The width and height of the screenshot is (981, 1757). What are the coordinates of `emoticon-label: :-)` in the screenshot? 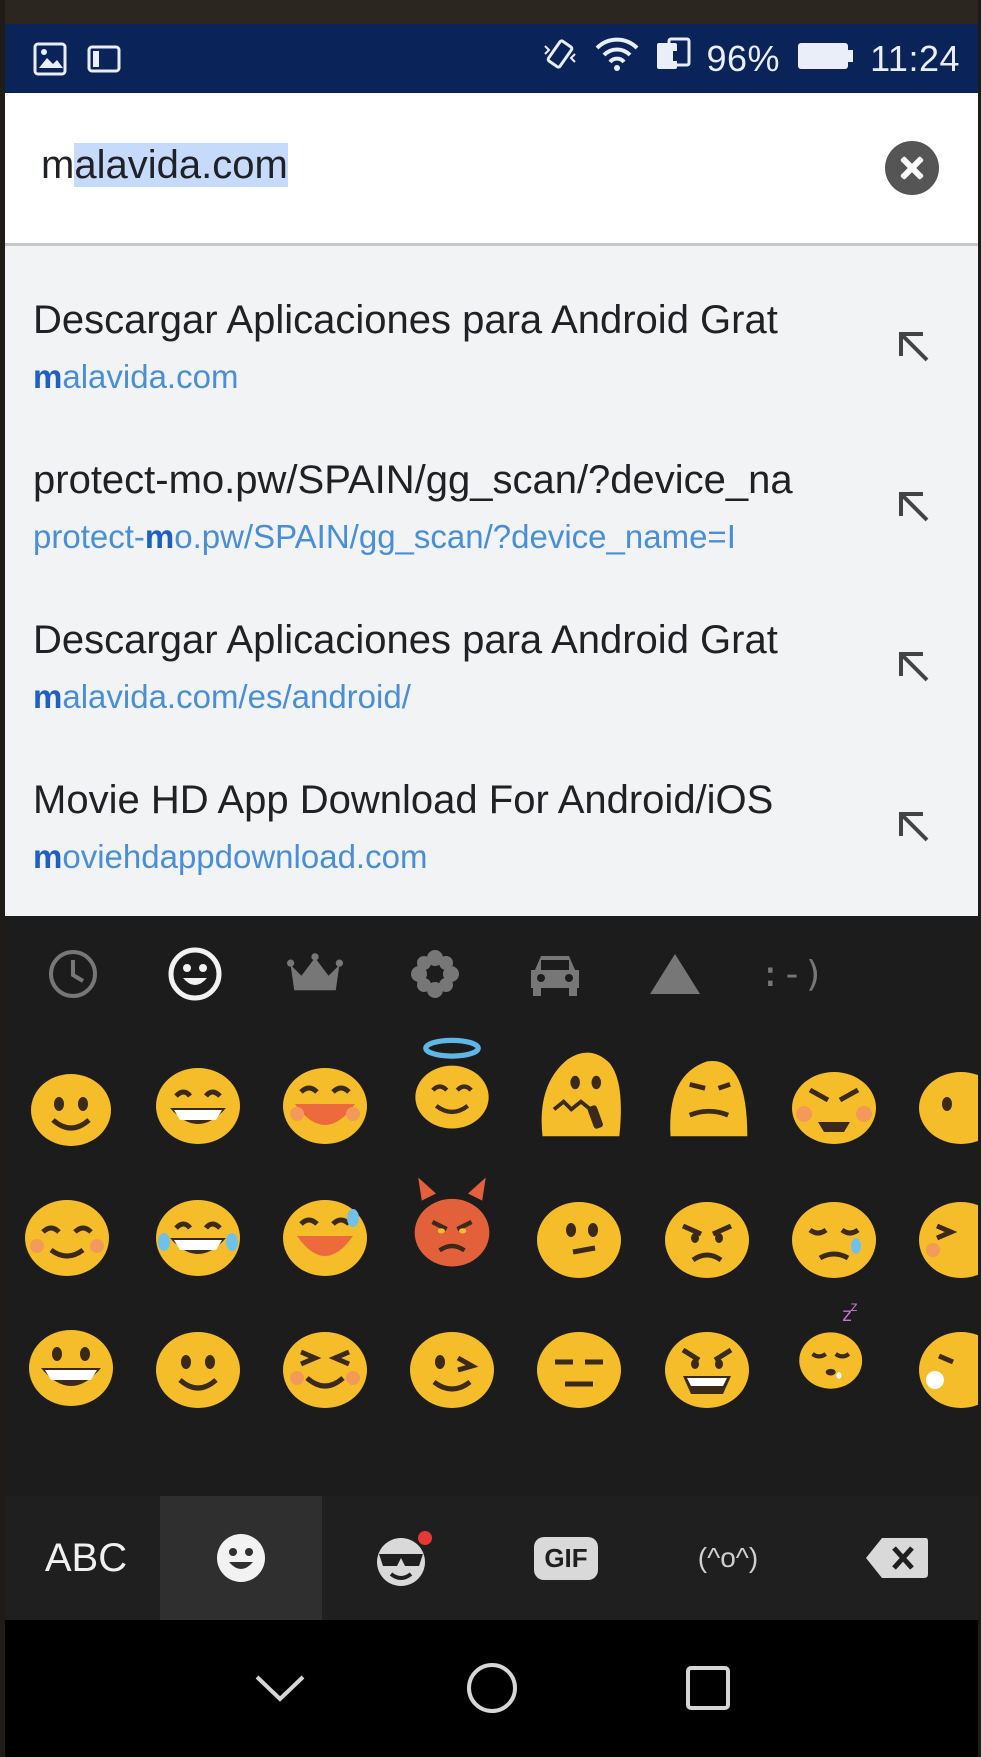 It's located at (792, 974).